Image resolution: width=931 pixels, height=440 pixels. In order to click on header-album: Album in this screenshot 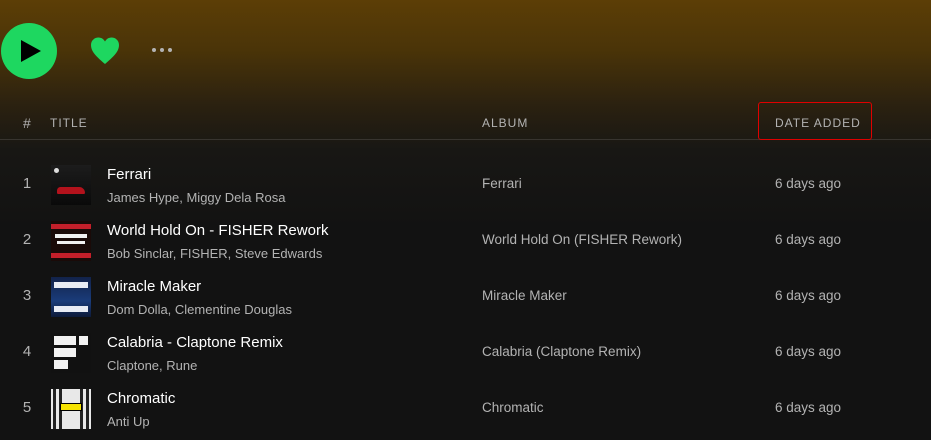, I will do `click(505, 123)`.